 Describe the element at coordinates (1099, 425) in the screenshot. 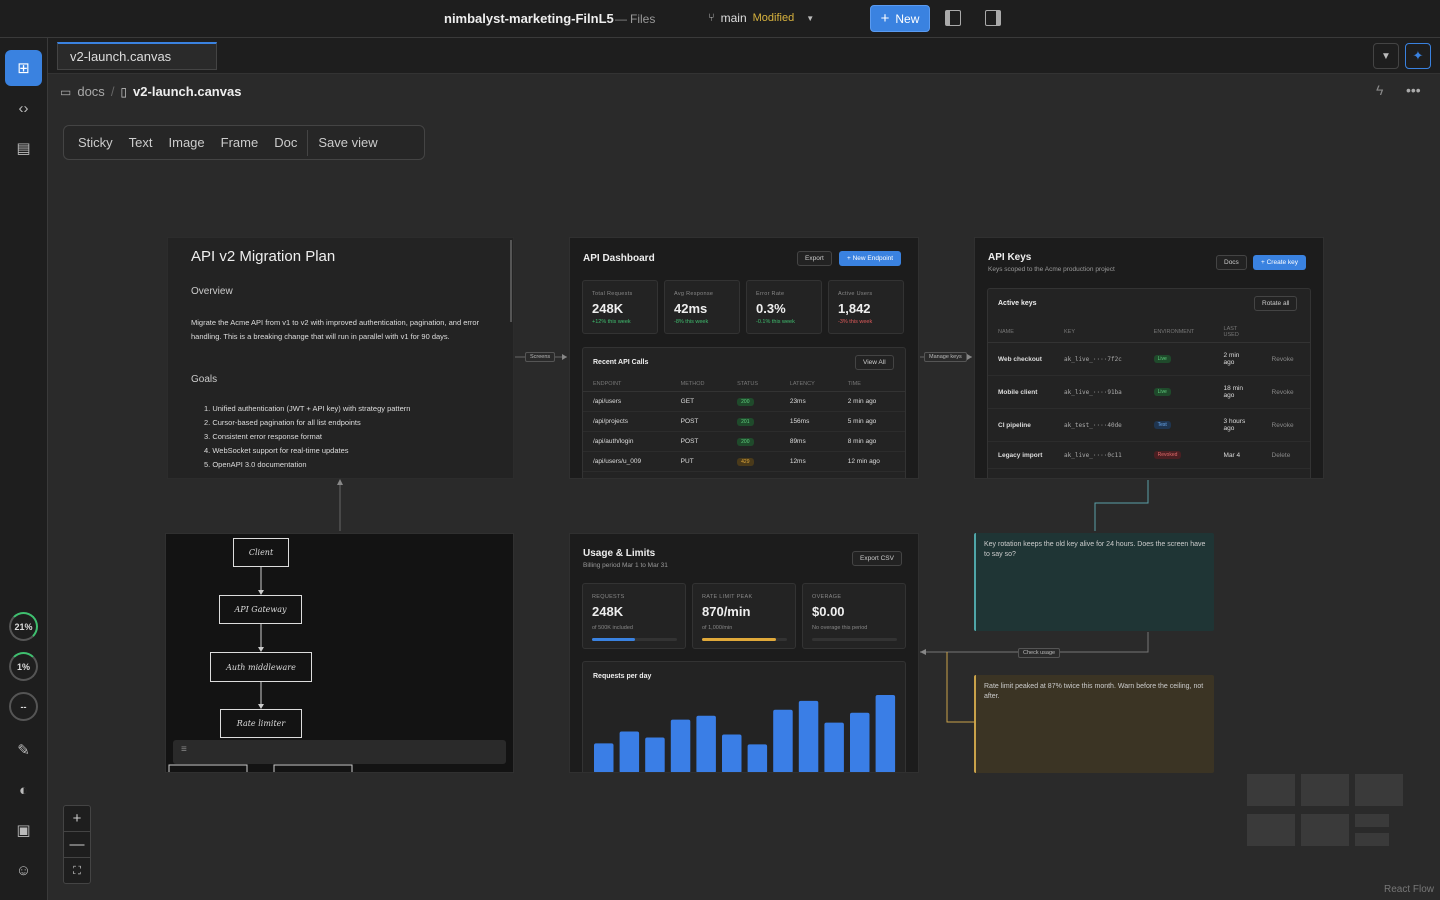

I see `table-cell: ak_test_····40de` at that location.